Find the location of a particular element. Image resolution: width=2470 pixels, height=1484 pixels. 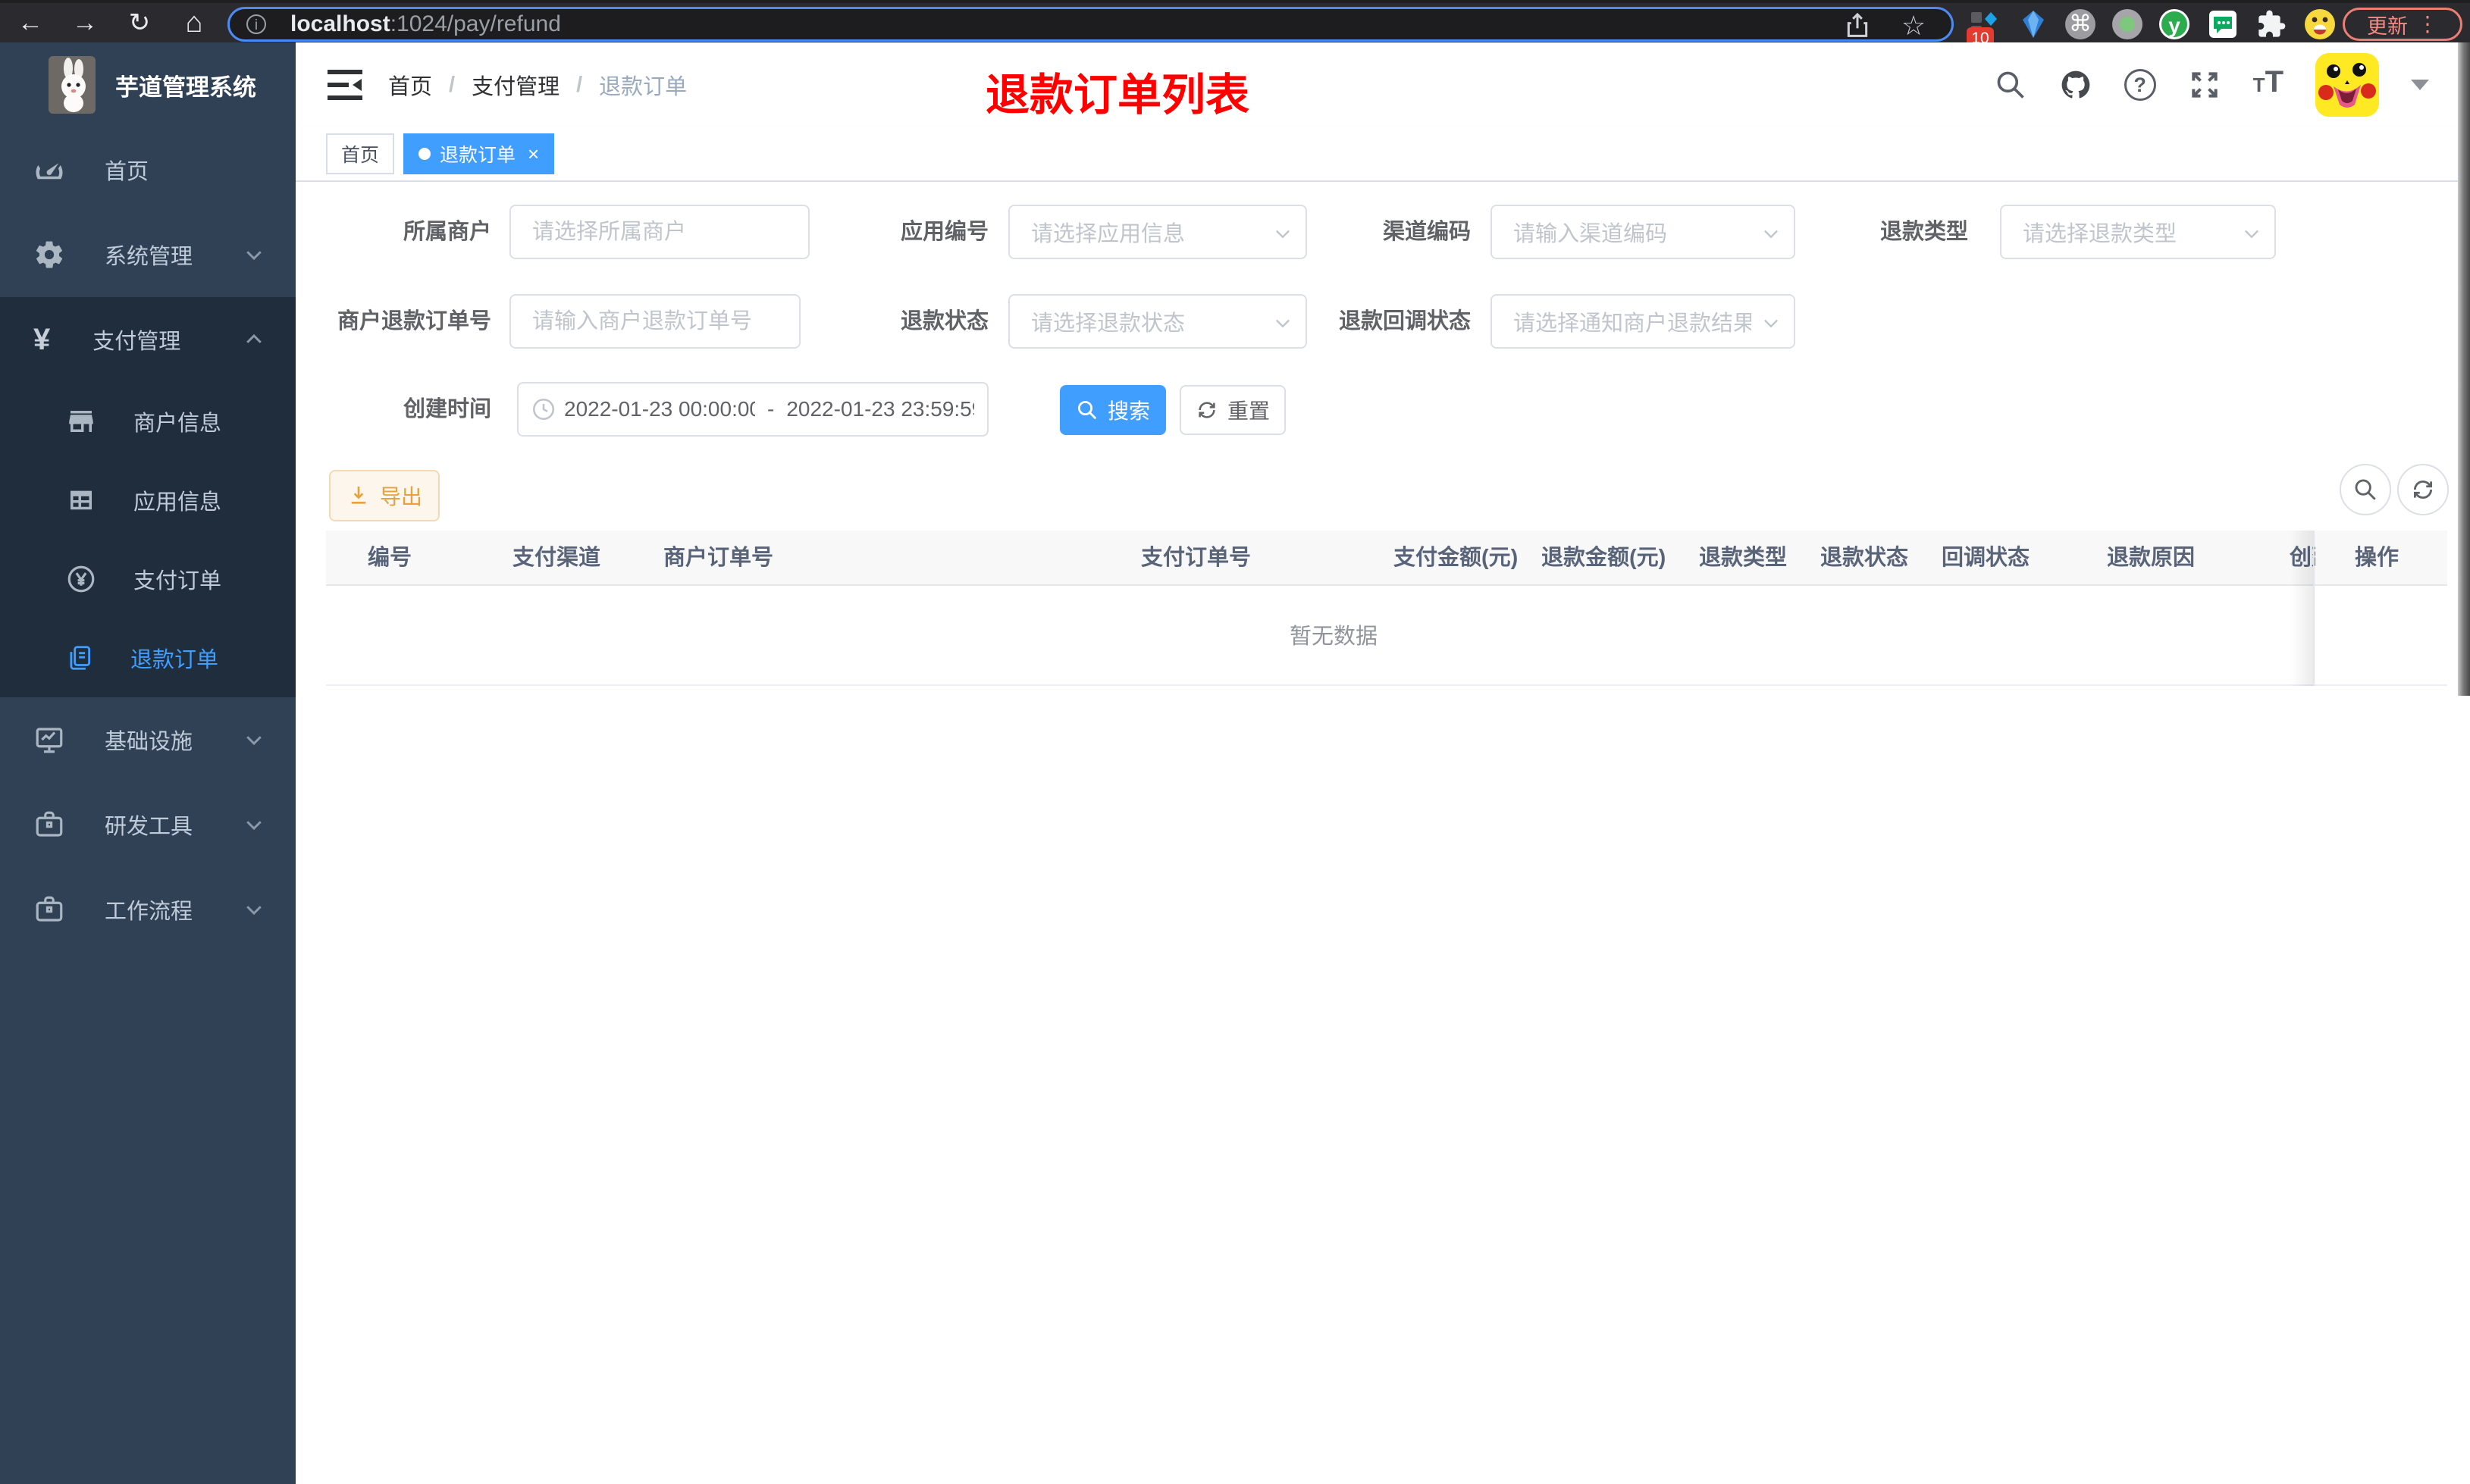

browser-back-button: ← is located at coordinates (30, 24).